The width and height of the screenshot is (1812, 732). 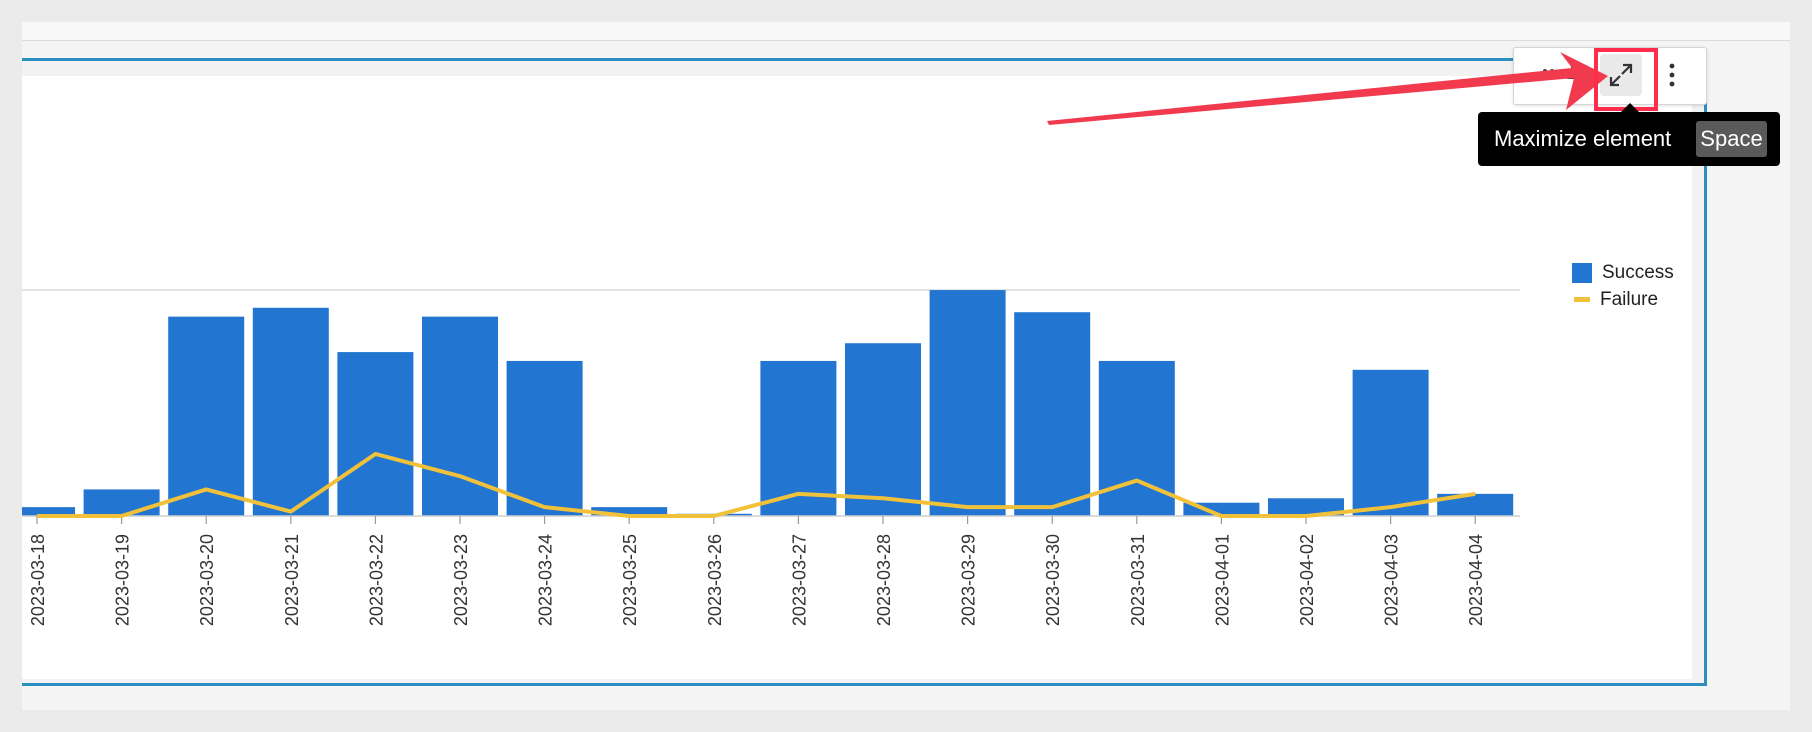 I want to click on x-tick-label: 2023-03-29, so click(x=969, y=580).